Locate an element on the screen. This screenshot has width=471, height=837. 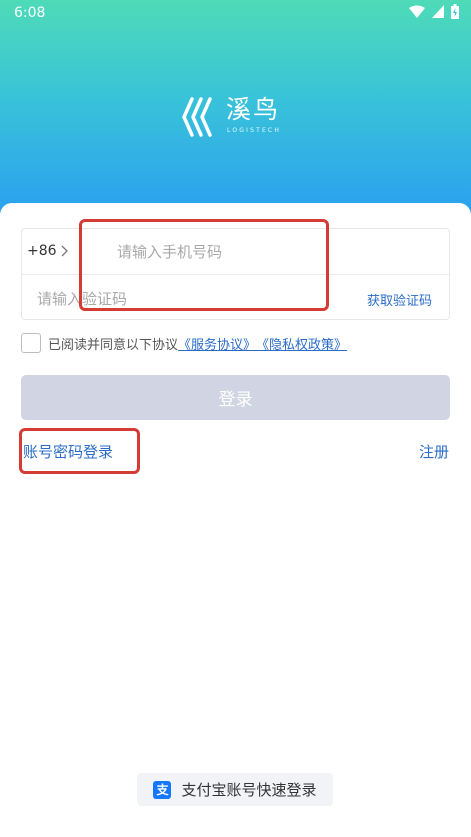
status-time: 6:08 is located at coordinates (30, 13).